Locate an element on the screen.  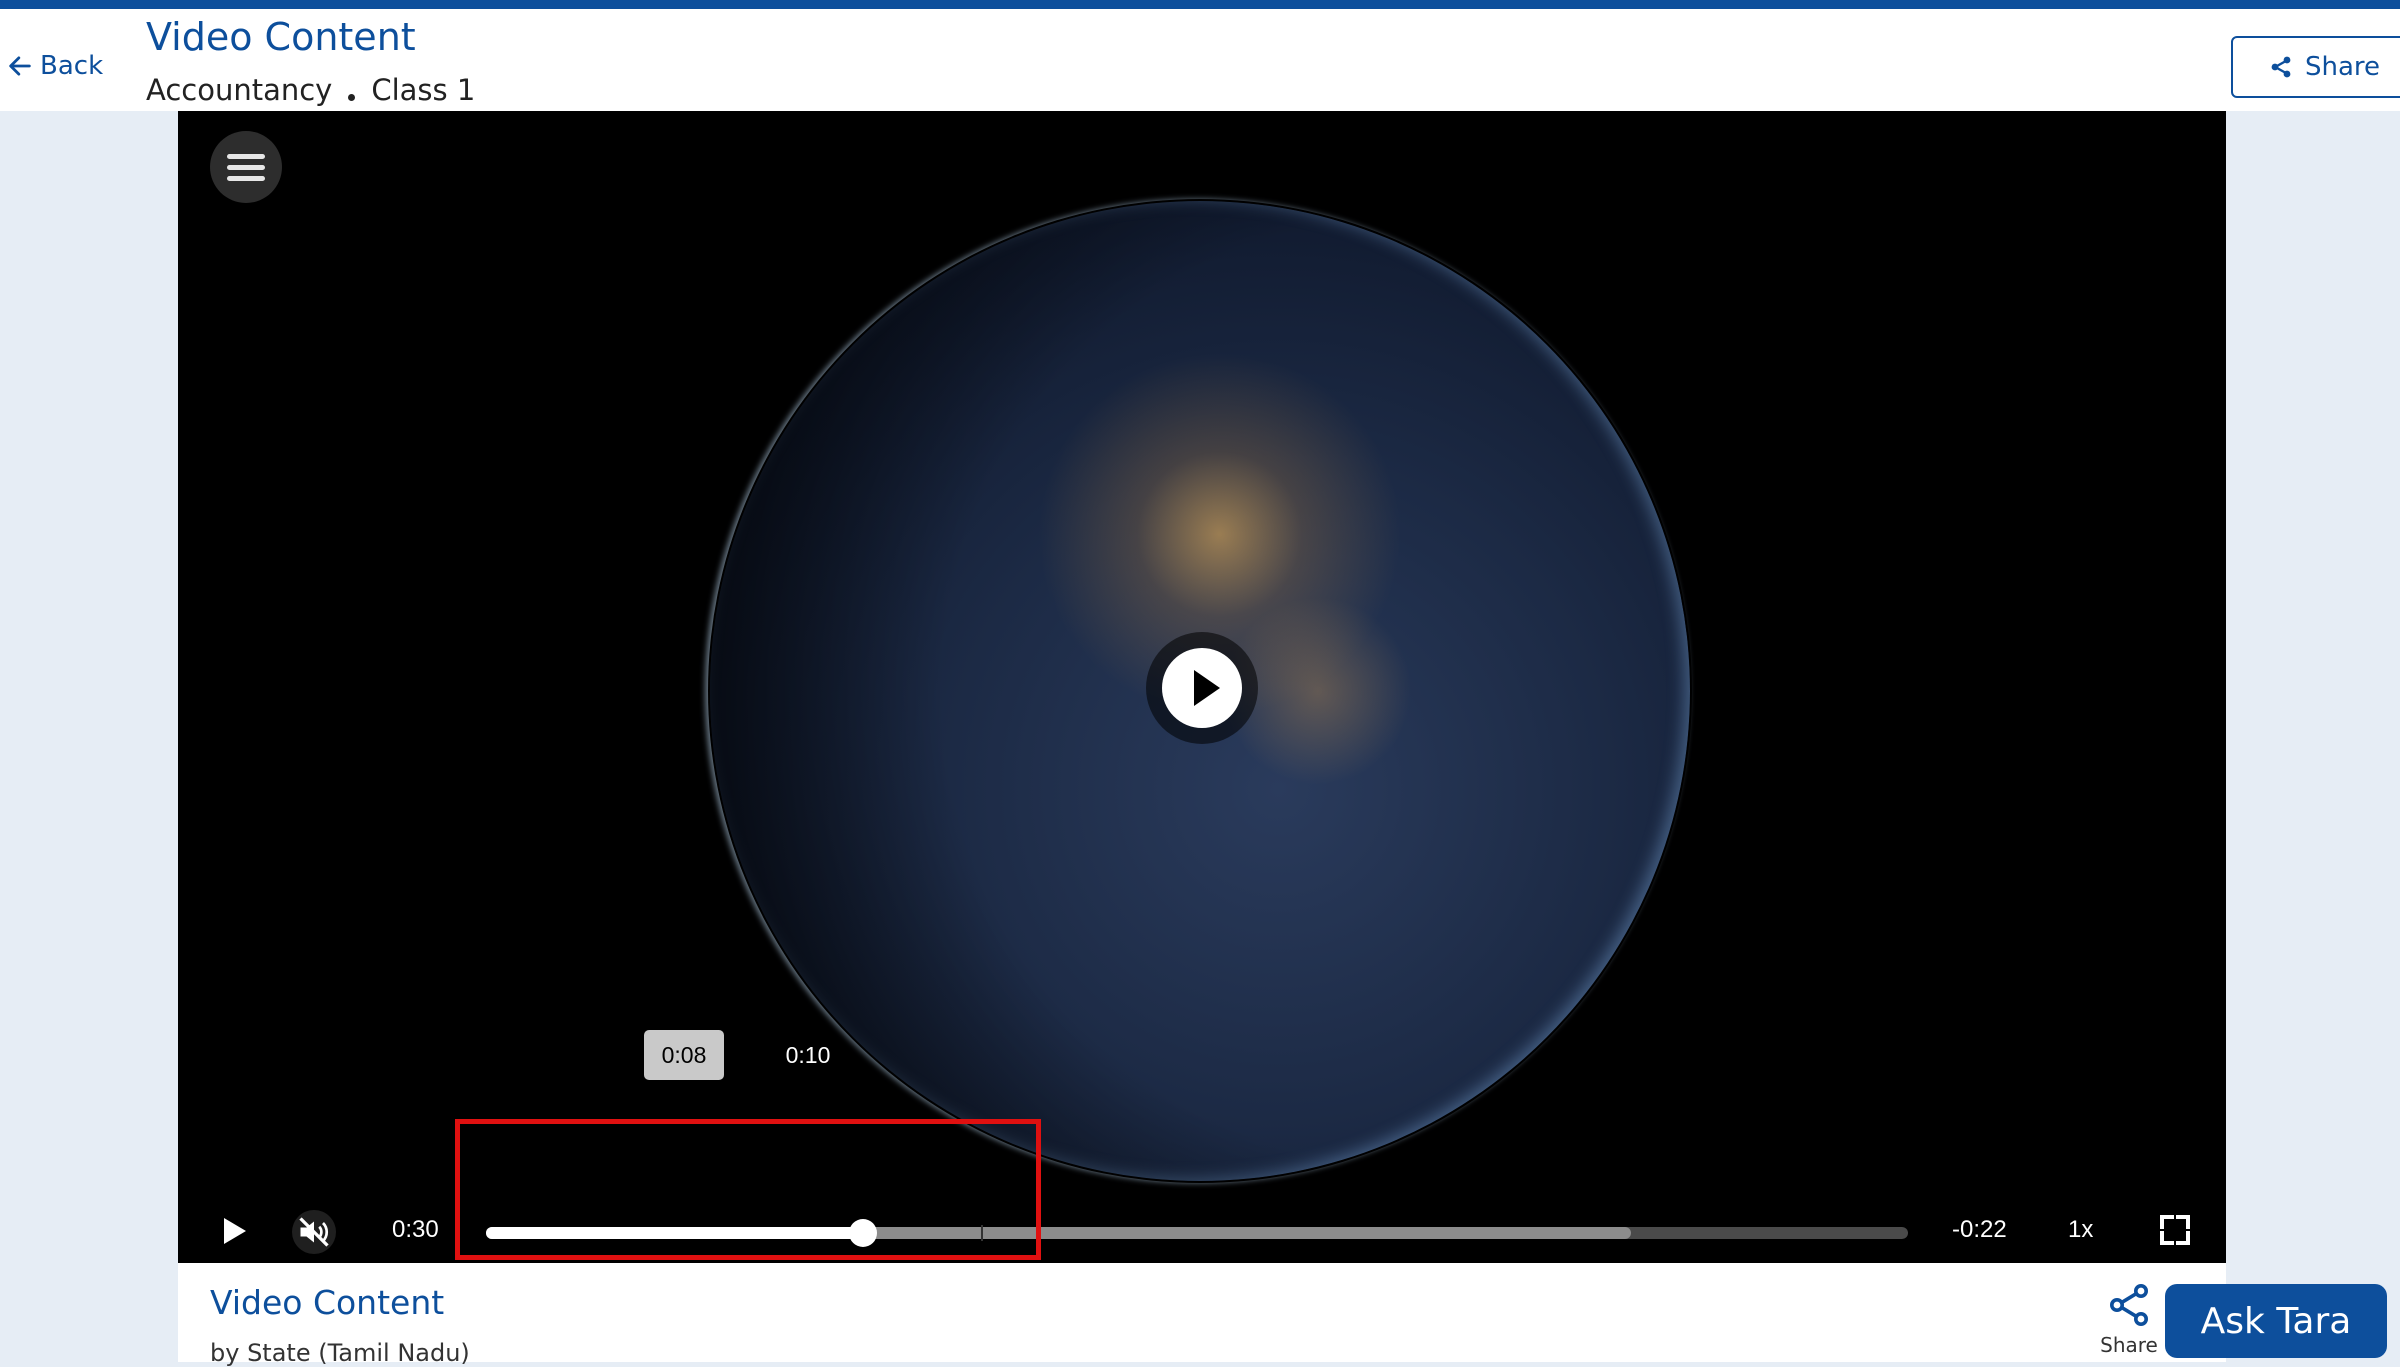
player-controls: 0:30 -0:22 1x is located at coordinates (1202, 1231).